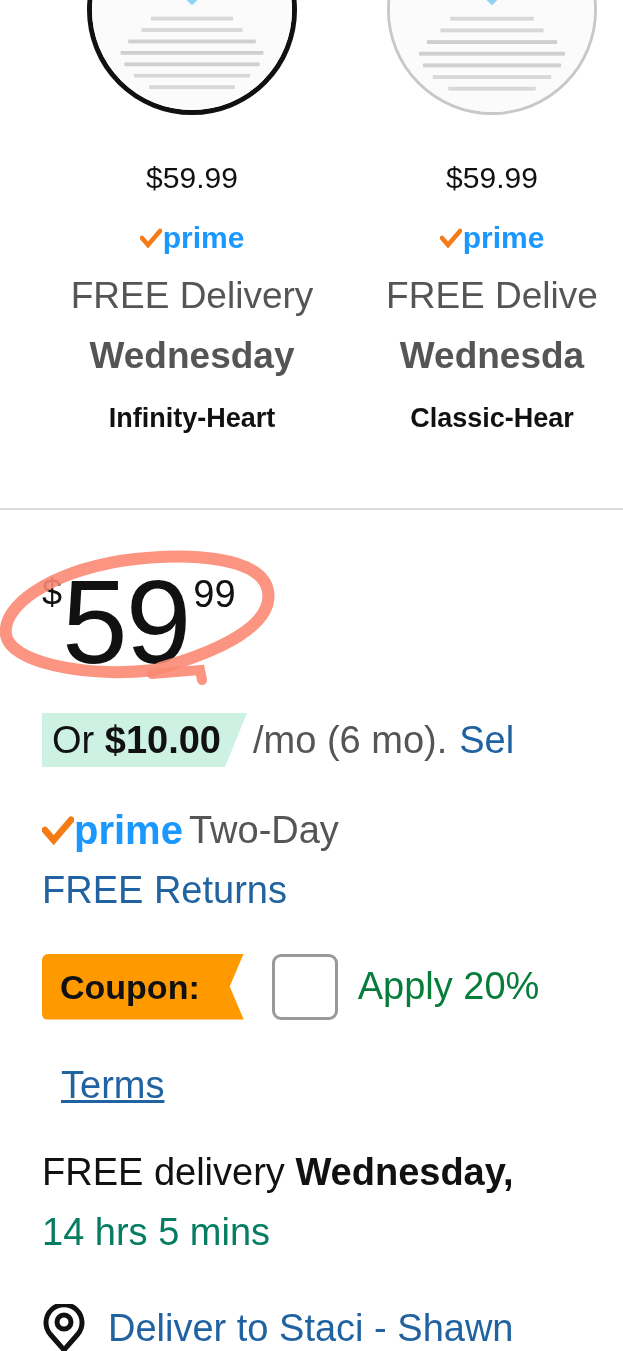 Image resolution: width=623 pixels, height=1351 pixels. I want to click on delivery-label: FREE Delive, so click(492, 296).